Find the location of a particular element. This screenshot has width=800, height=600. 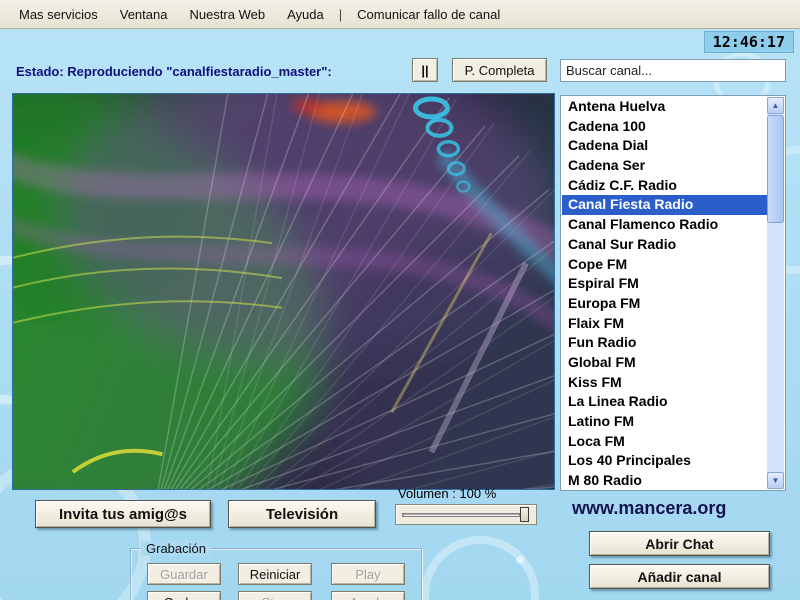

menu-item-ventana: Ventana is located at coordinates (144, 14).